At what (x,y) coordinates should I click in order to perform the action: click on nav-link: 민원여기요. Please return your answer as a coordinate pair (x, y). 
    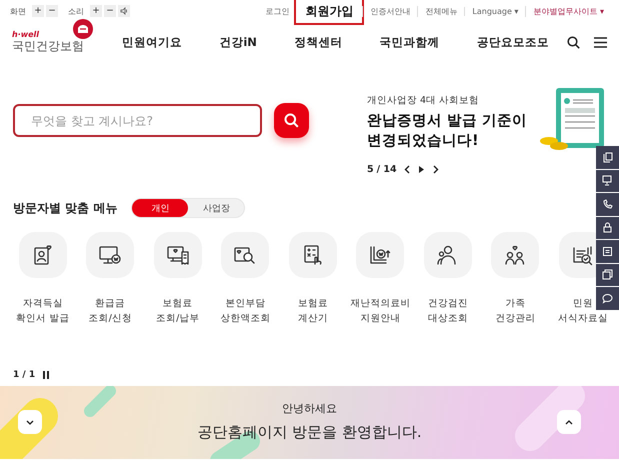
    Looking at the image, I should click on (152, 42).